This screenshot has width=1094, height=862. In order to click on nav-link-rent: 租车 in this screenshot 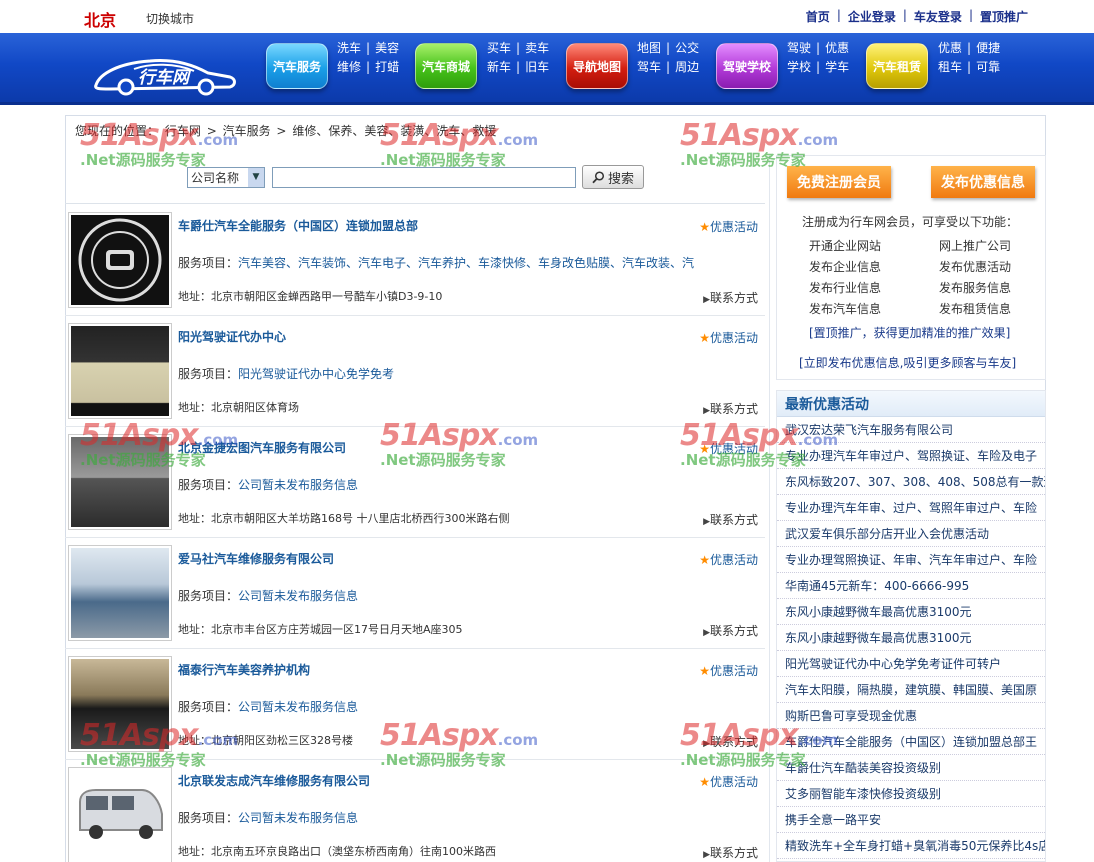, I will do `click(950, 67)`.